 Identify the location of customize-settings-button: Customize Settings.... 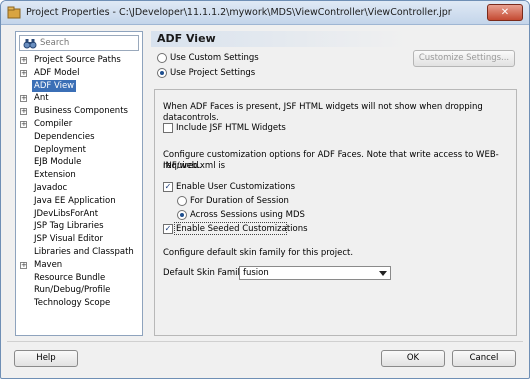
(464, 58).